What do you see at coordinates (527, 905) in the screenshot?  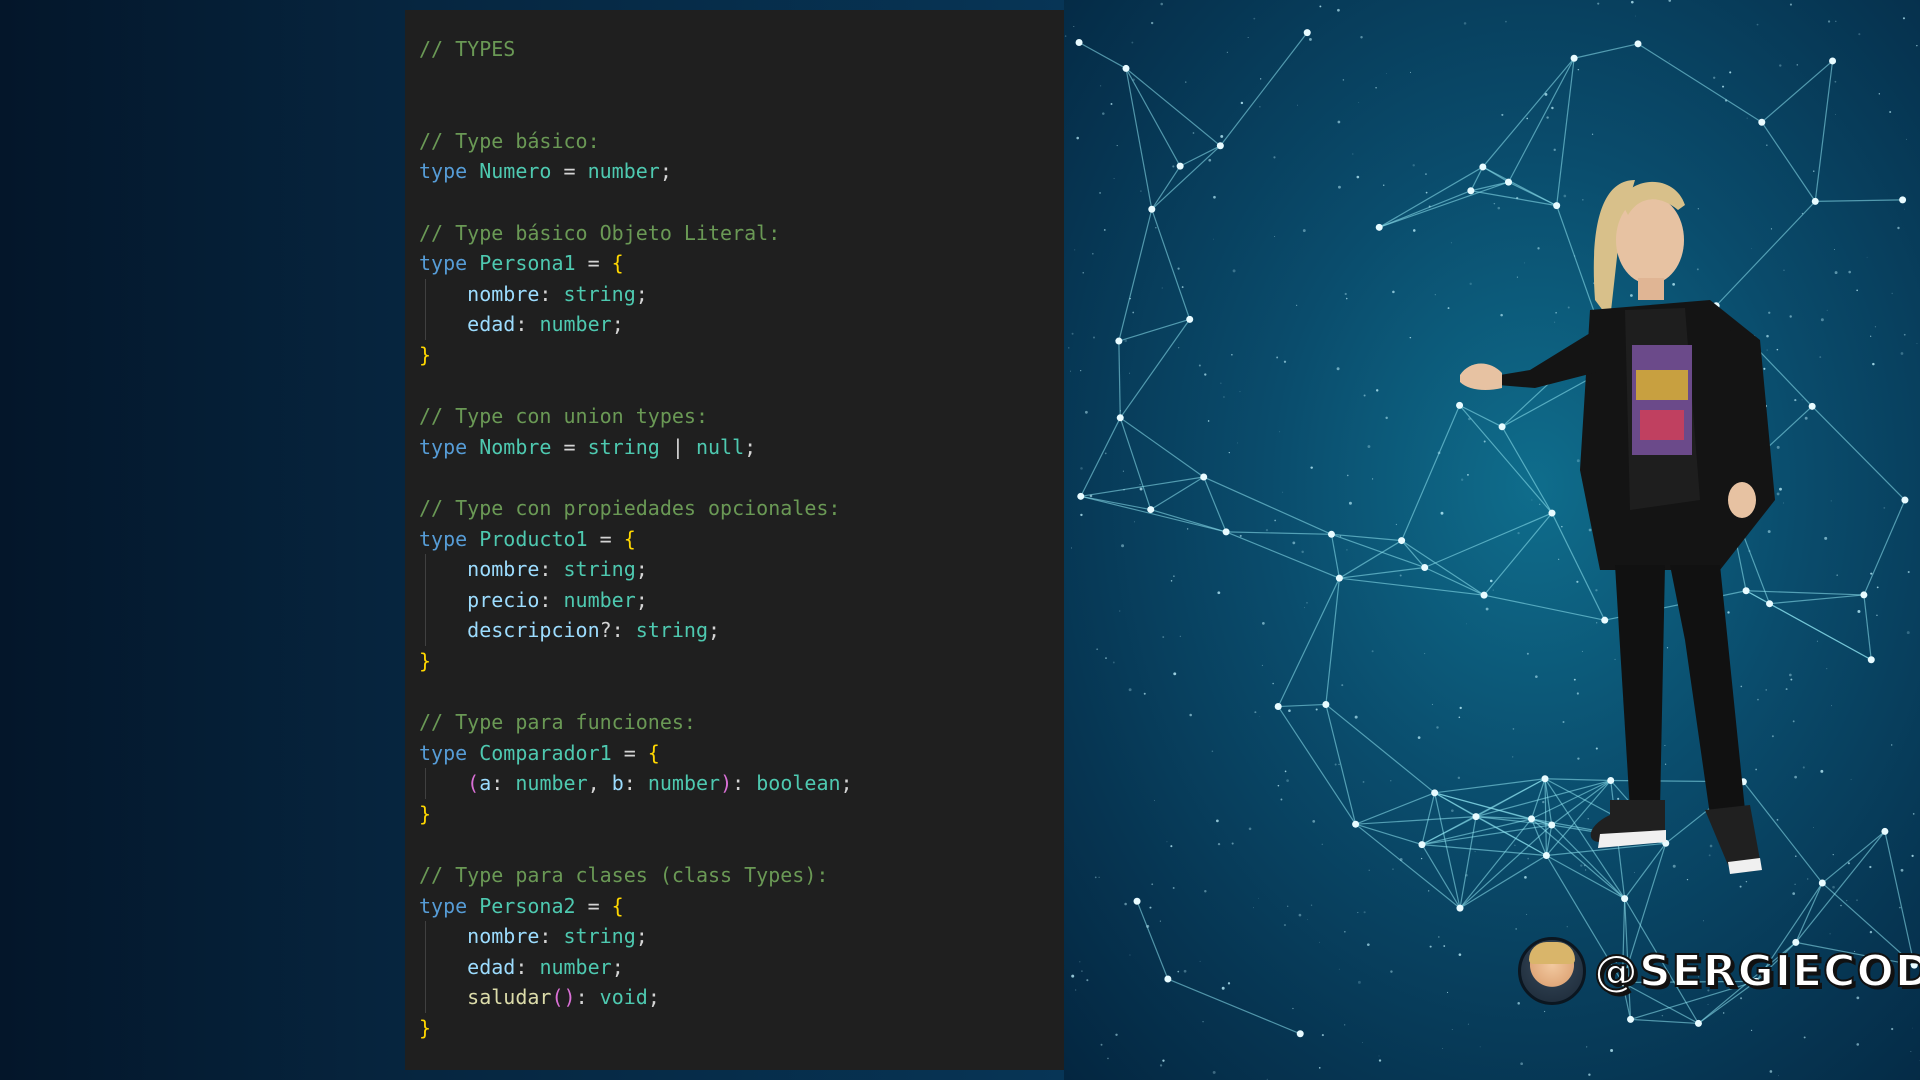 I see `code-token: Persona2` at bounding box center [527, 905].